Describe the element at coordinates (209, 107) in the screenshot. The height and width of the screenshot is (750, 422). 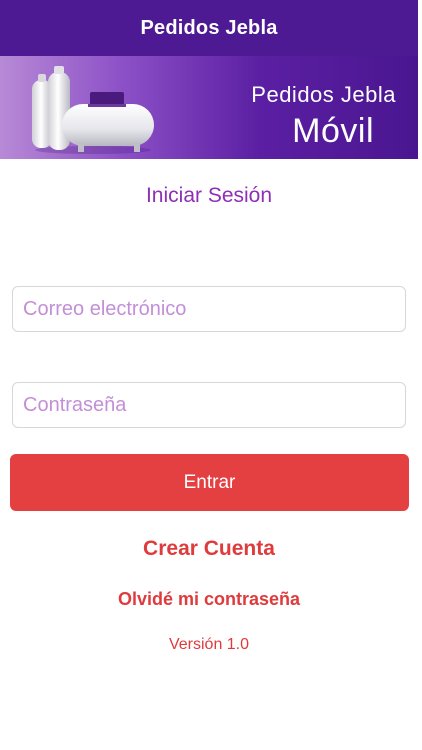
I see `header-banner: Pedidos Jebla Móvil` at that location.